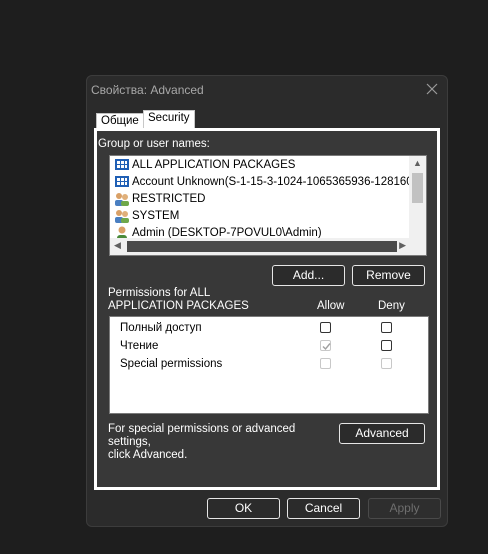 This screenshot has width=488, height=554. Describe the element at coordinates (404, 508) in the screenshot. I see `apply-button: Apply` at that location.